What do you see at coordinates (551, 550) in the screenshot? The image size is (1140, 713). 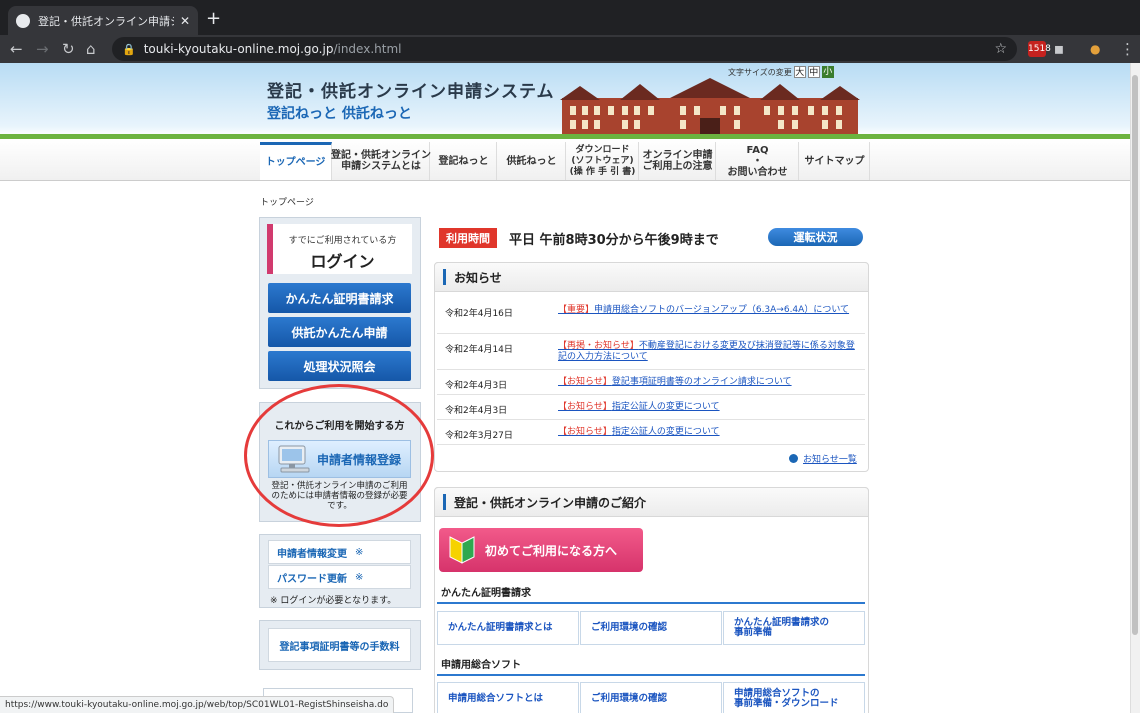 I see `first-time-label: 初めてご利用になる方へ` at bounding box center [551, 550].